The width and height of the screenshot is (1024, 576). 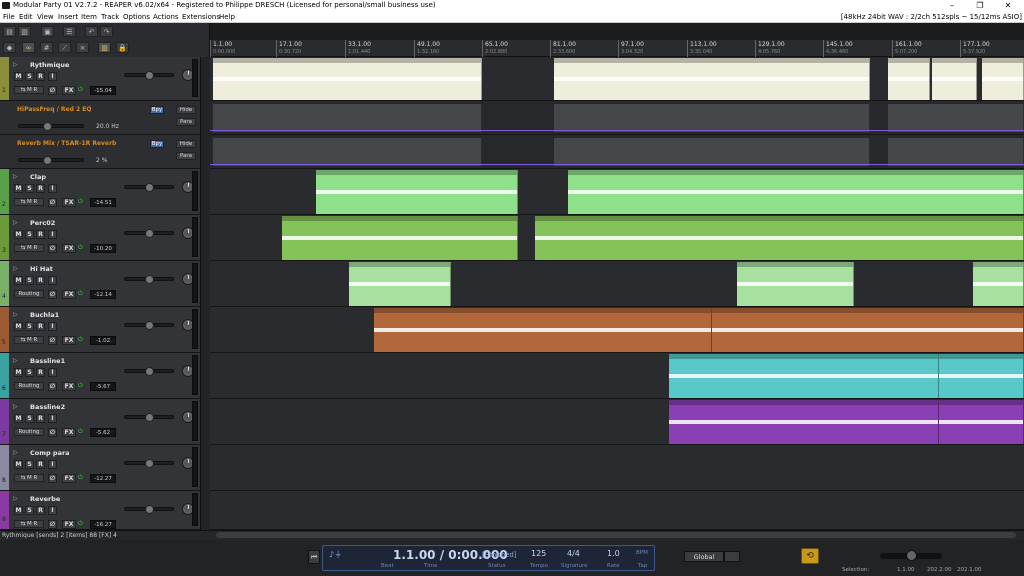 I want to click on tap-button: Tap, so click(x=642, y=566).